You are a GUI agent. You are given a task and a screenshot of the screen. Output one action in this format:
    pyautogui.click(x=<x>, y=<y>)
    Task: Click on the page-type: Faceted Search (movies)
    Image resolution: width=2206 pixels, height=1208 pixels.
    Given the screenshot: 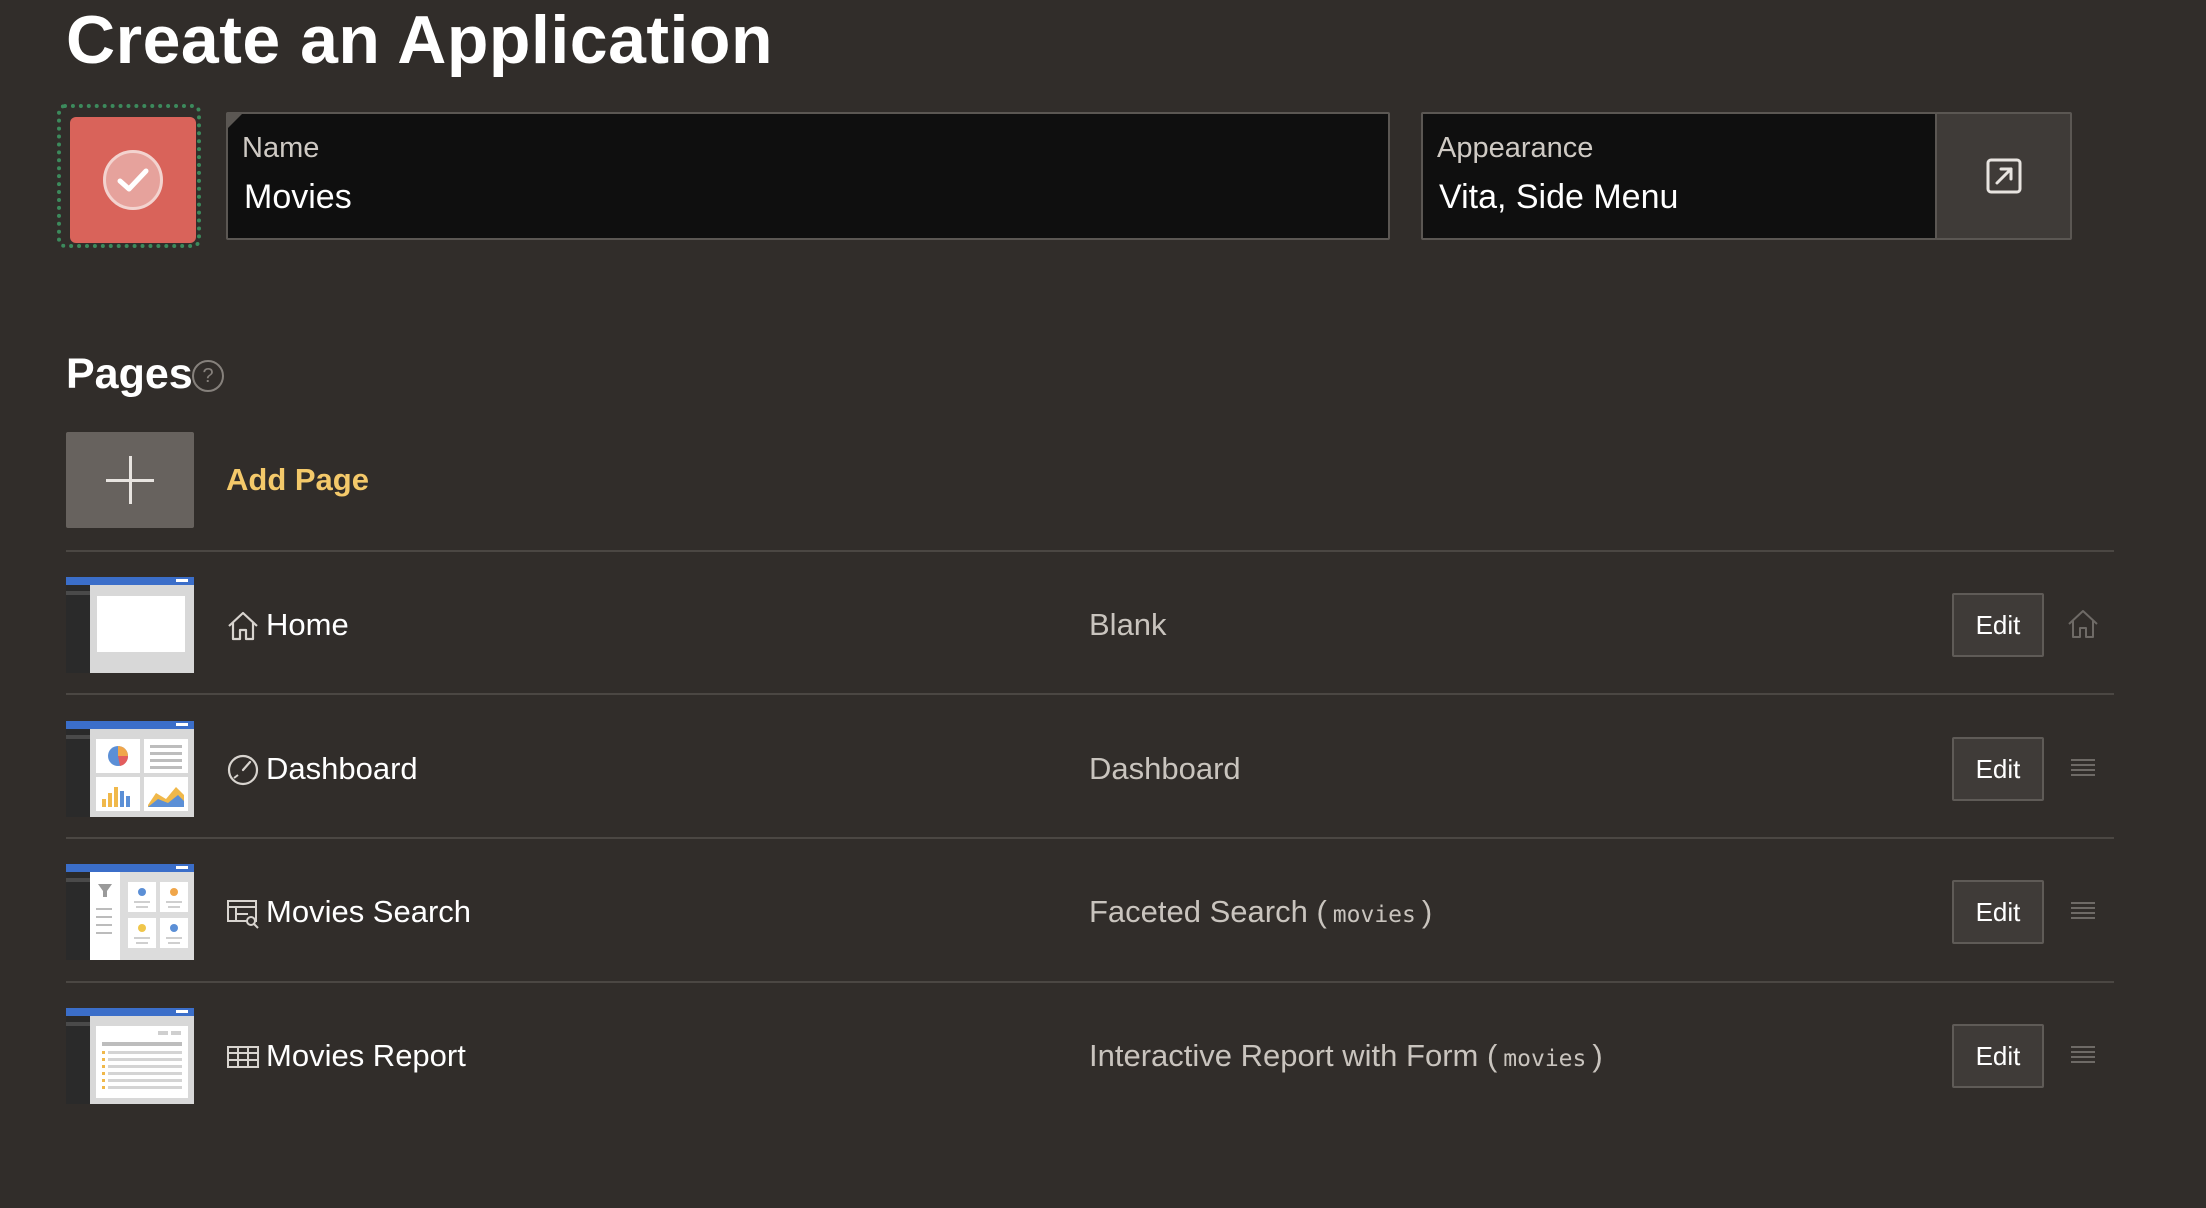 What is the action you would take?
    pyautogui.click(x=1261, y=911)
    